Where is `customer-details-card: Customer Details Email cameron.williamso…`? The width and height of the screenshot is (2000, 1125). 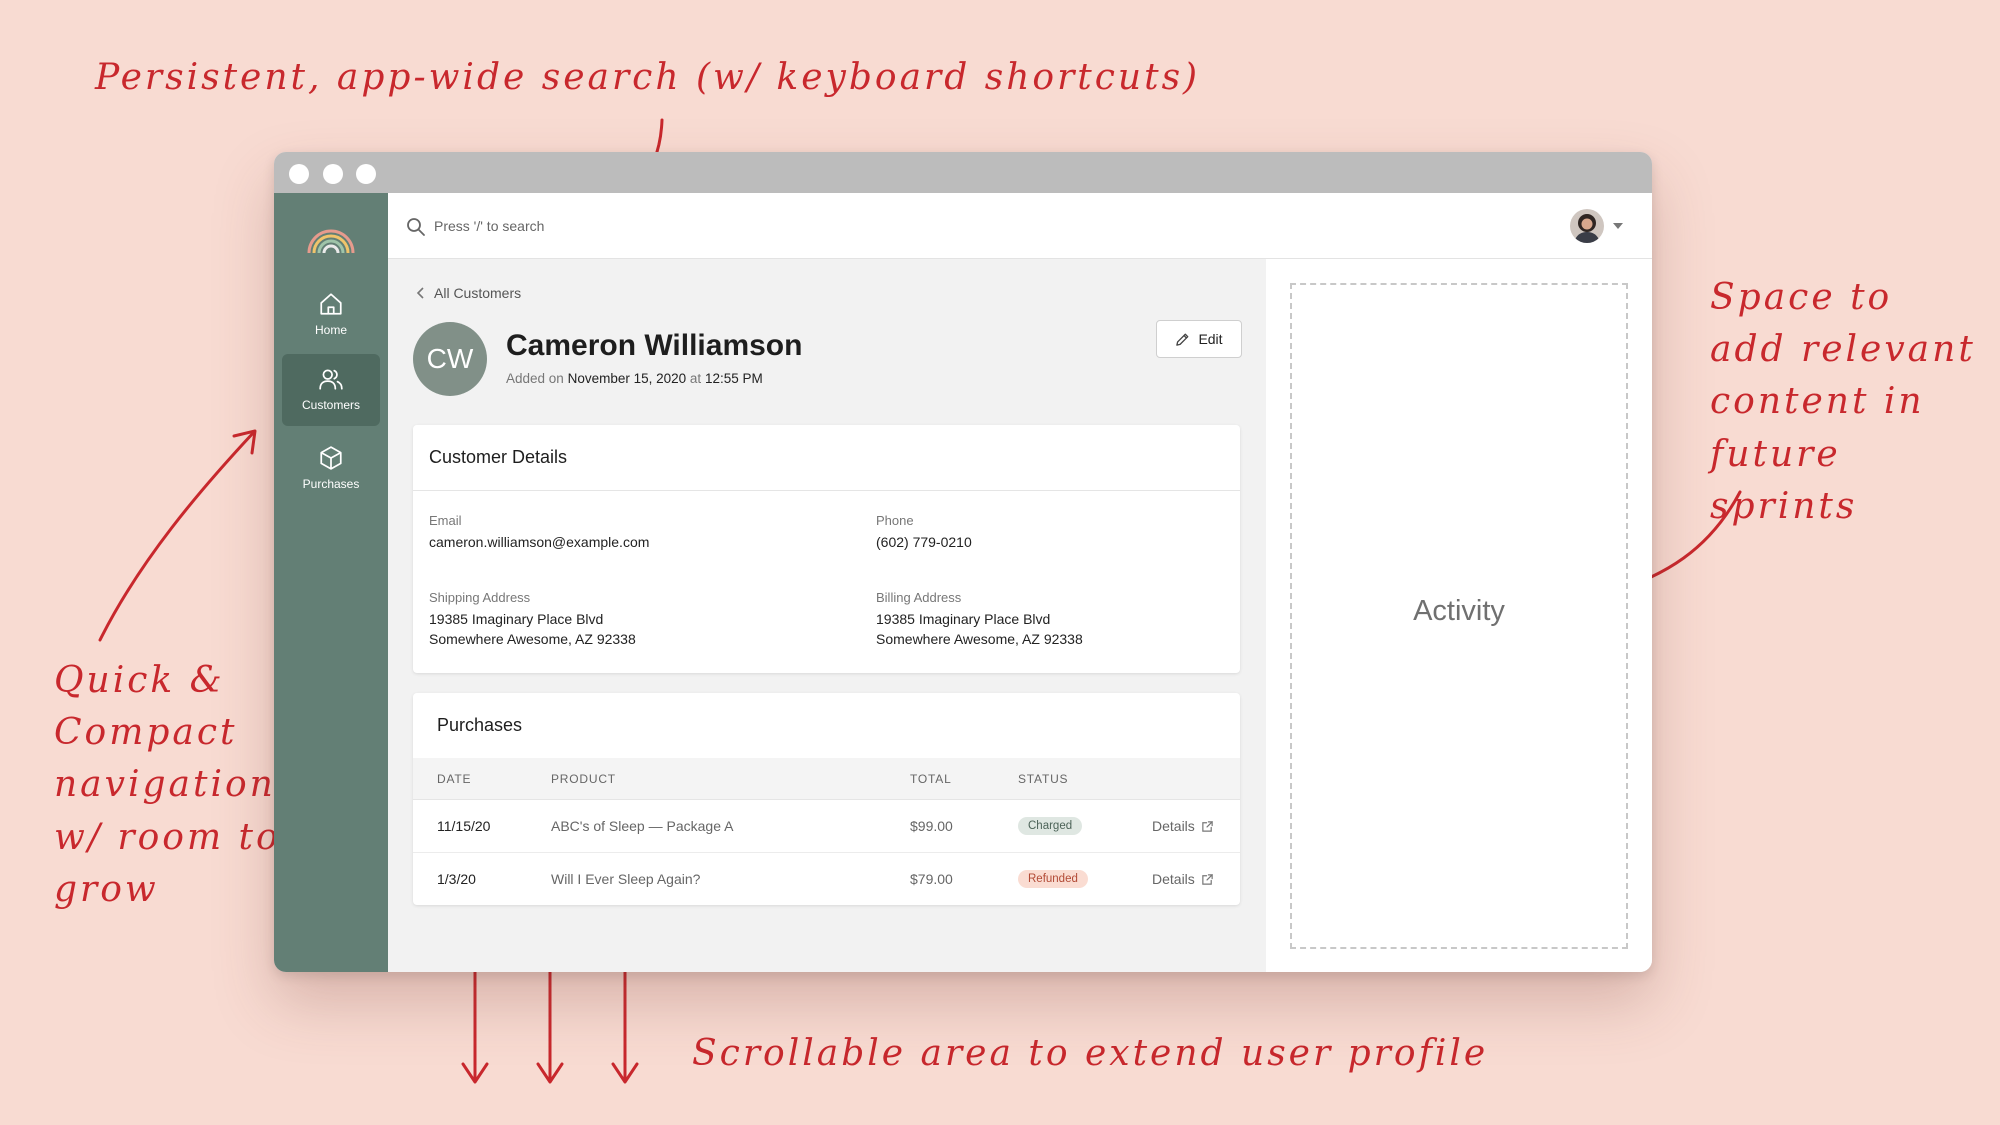
customer-details-card: Customer Details Email cameron.williamso… is located at coordinates (826, 549).